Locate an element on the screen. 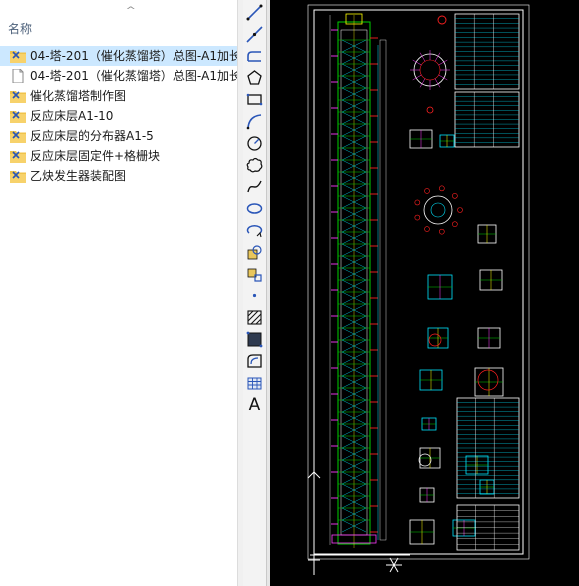  file-name: 催化蒸馏塔制作图 is located at coordinates (78, 96).